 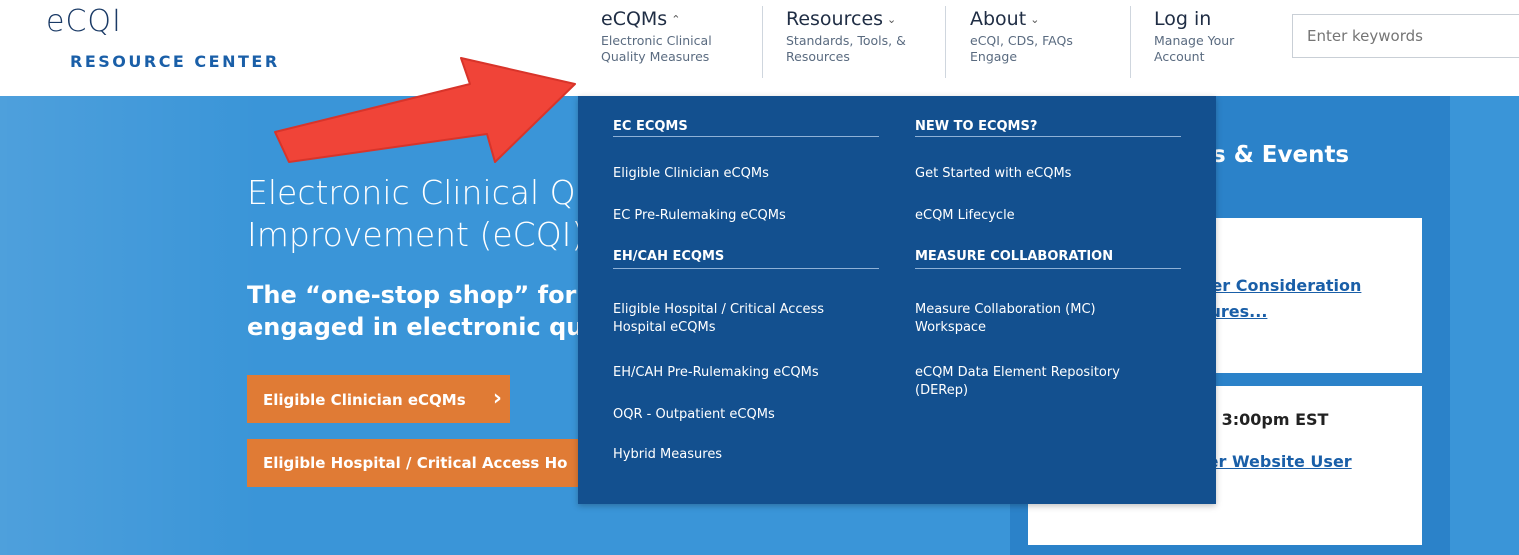 I want to click on nav-ecqms-sub2: Quality Measures, so click(x=655, y=56).